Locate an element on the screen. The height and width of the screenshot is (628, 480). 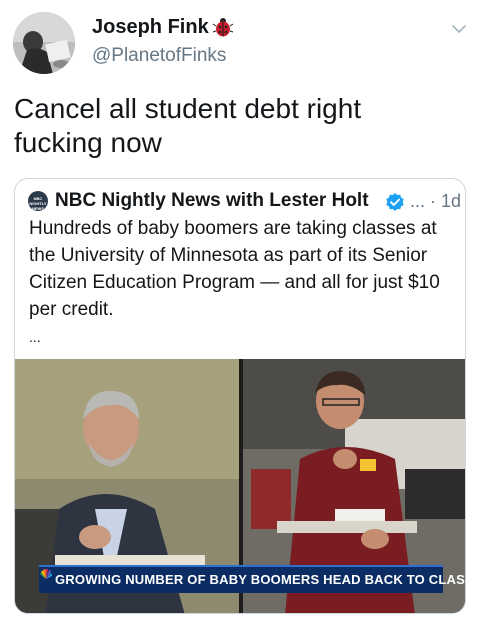
chevron-down-icon is located at coordinates (459, 29).